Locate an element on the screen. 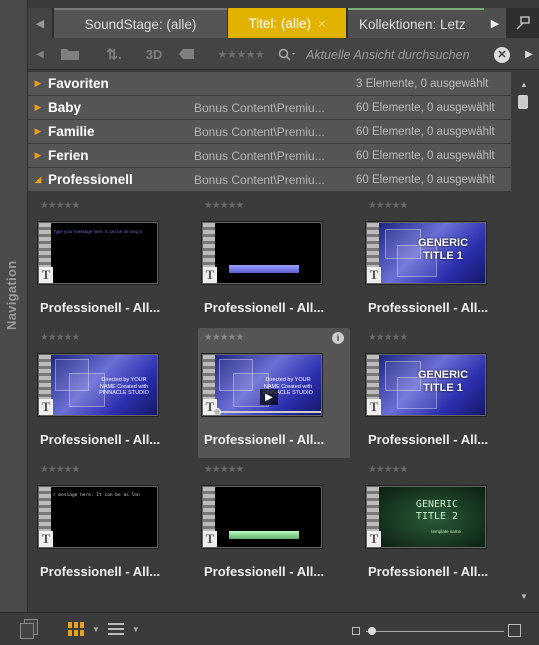 The height and width of the screenshot is (645, 539). pin-icon is located at coordinates (523, 23).